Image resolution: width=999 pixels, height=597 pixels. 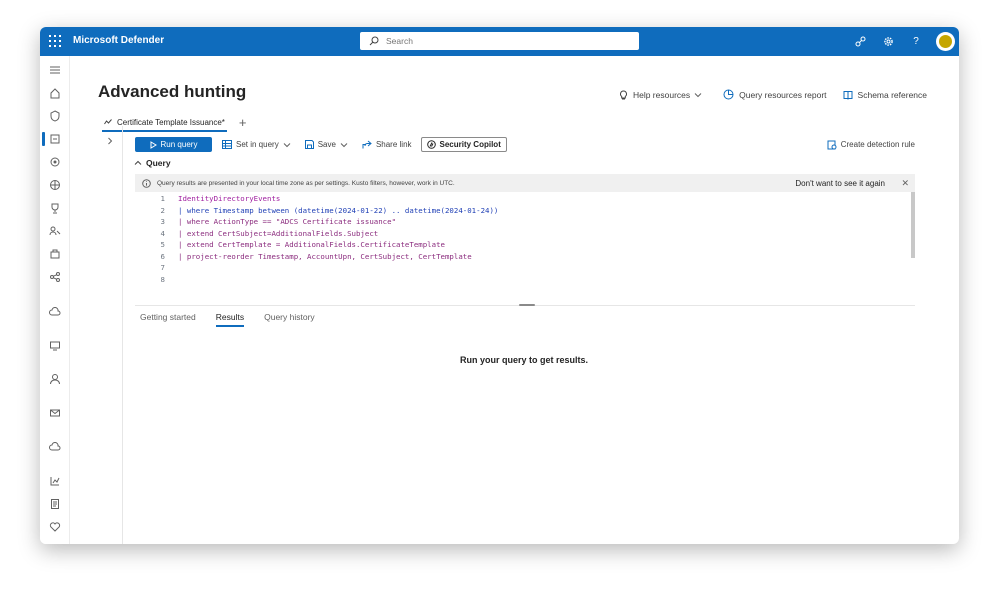 What do you see at coordinates (55, 116) in the screenshot?
I see `shield-icon` at bounding box center [55, 116].